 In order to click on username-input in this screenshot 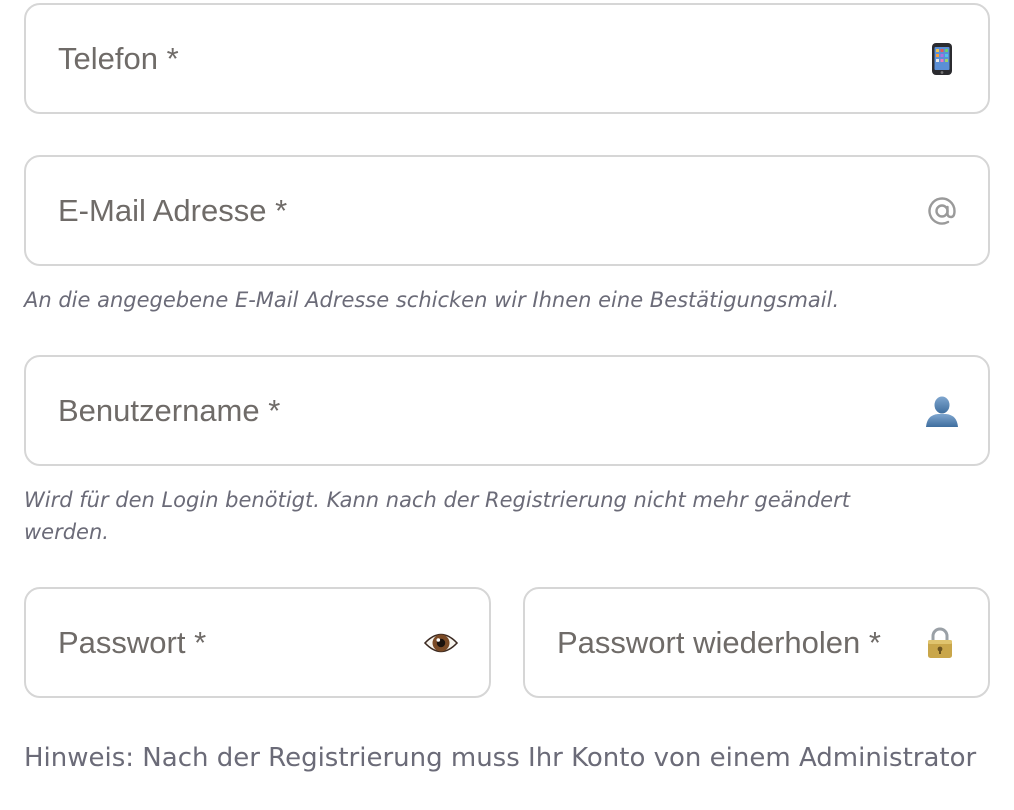, I will do `click(487, 410)`.